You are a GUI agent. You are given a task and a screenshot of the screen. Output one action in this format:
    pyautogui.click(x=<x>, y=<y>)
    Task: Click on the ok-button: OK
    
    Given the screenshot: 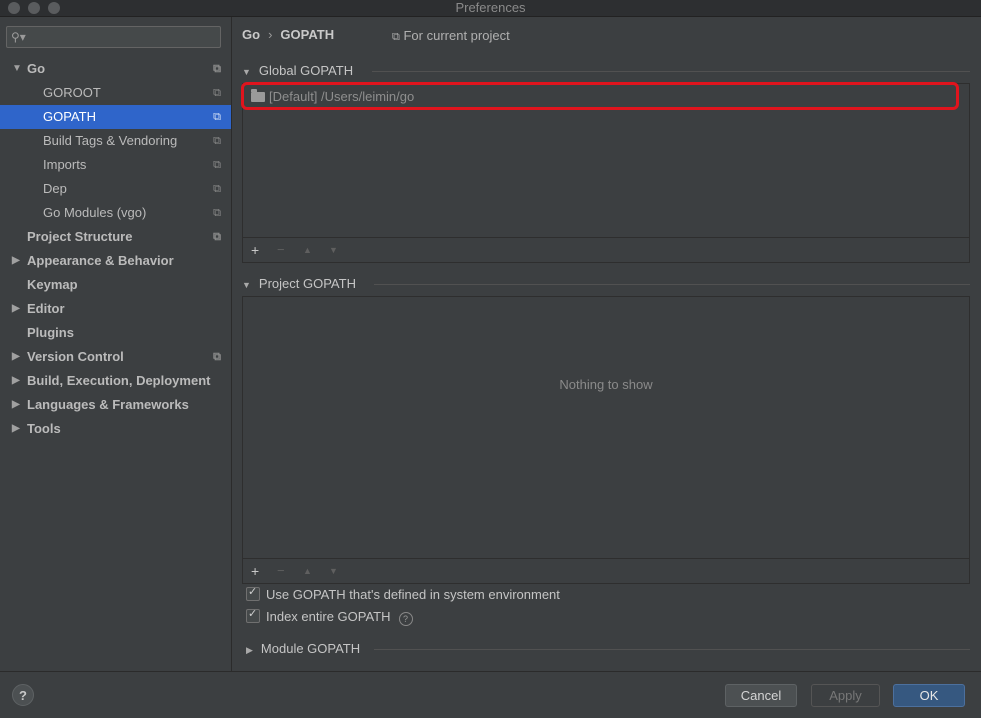 What is the action you would take?
    pyautogui.click(x=929, y=695)
    